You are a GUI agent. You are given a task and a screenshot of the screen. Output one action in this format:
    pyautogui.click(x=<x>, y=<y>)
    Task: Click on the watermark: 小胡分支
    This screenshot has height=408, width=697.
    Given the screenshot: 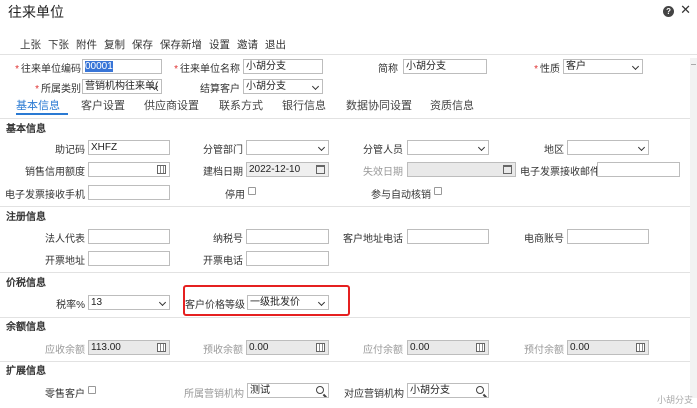 What is the action you would take?
    pyautogui.click(x=674, y=400)
    